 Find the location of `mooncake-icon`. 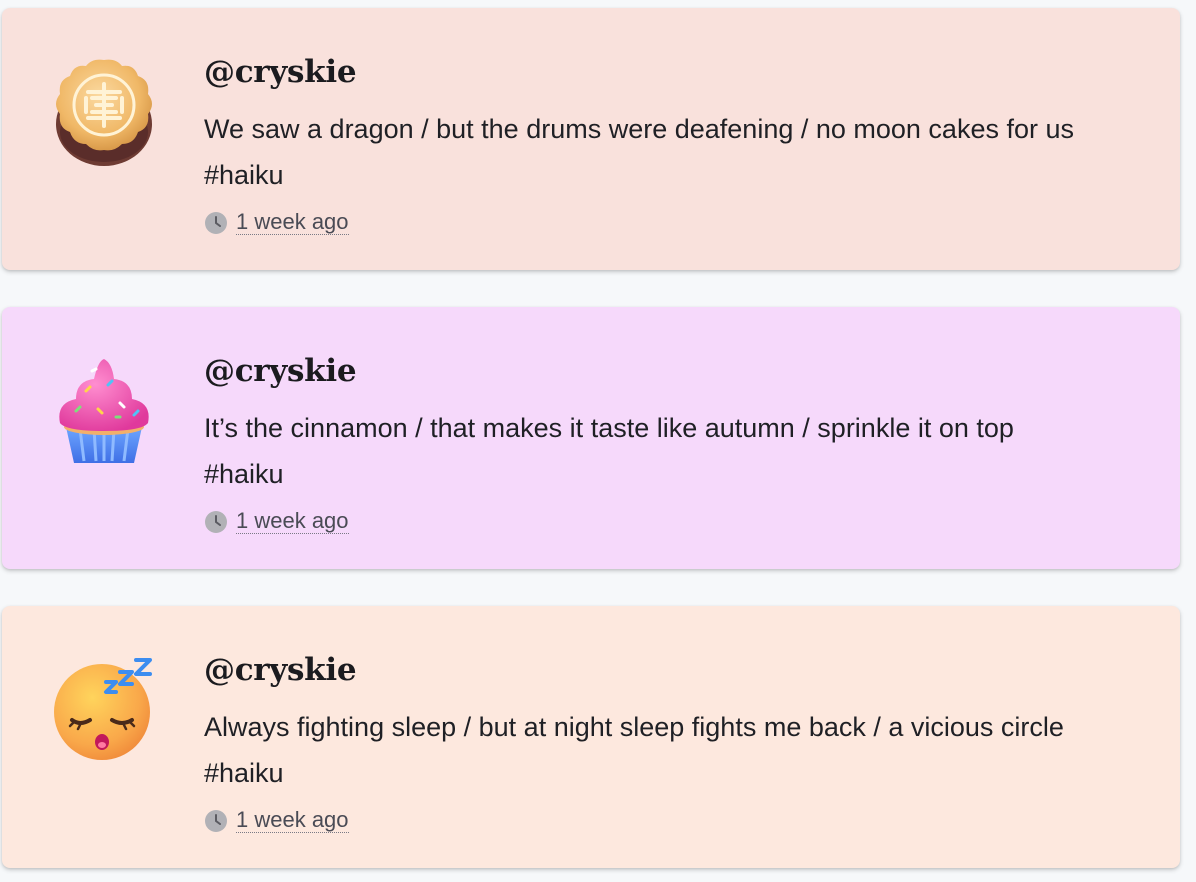

mooncake-icon is located at coordinates (104, 110).